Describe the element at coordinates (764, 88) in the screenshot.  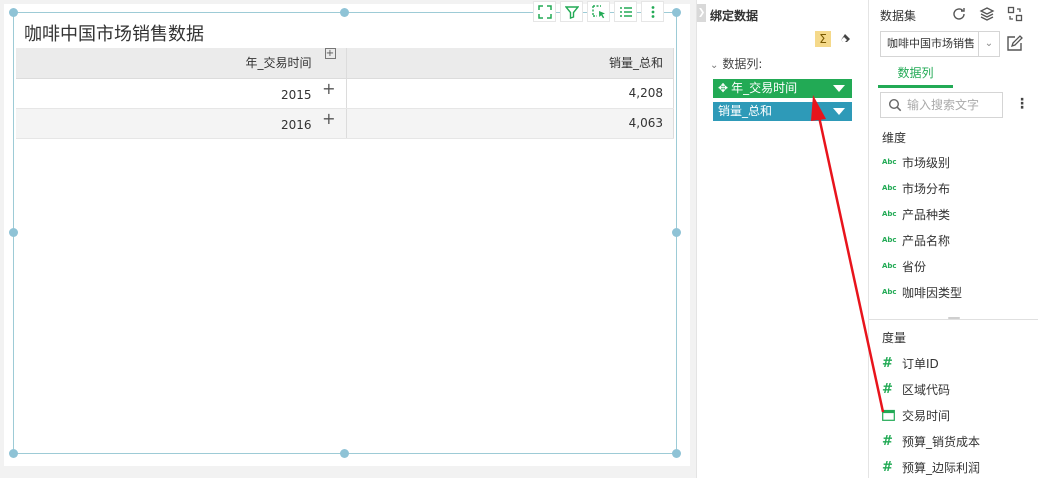
I see `bound-field-label: 年_交易时间` at that location.